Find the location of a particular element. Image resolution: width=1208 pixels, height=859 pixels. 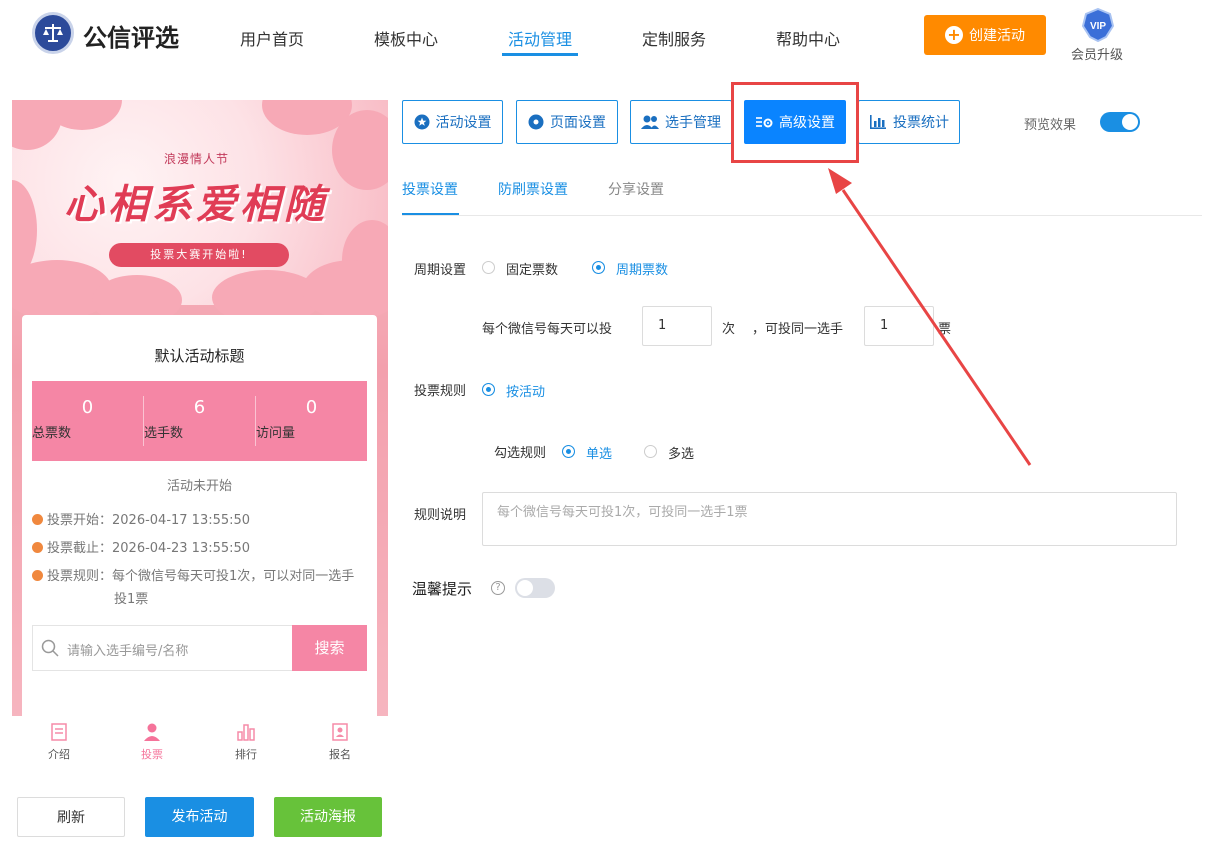

tab-ranking: 排行 is located at coordinates (246, 742).